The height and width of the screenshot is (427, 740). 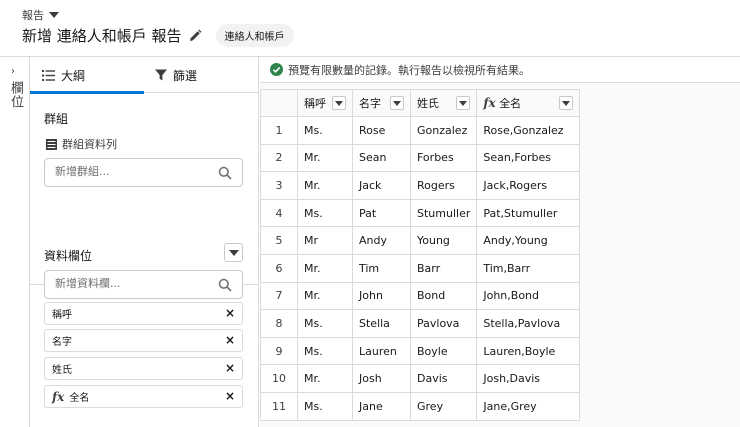 I want to click on table-row: 3 Mr. Jack Rogers Jack,Rogers, so click(x=420, y=185).